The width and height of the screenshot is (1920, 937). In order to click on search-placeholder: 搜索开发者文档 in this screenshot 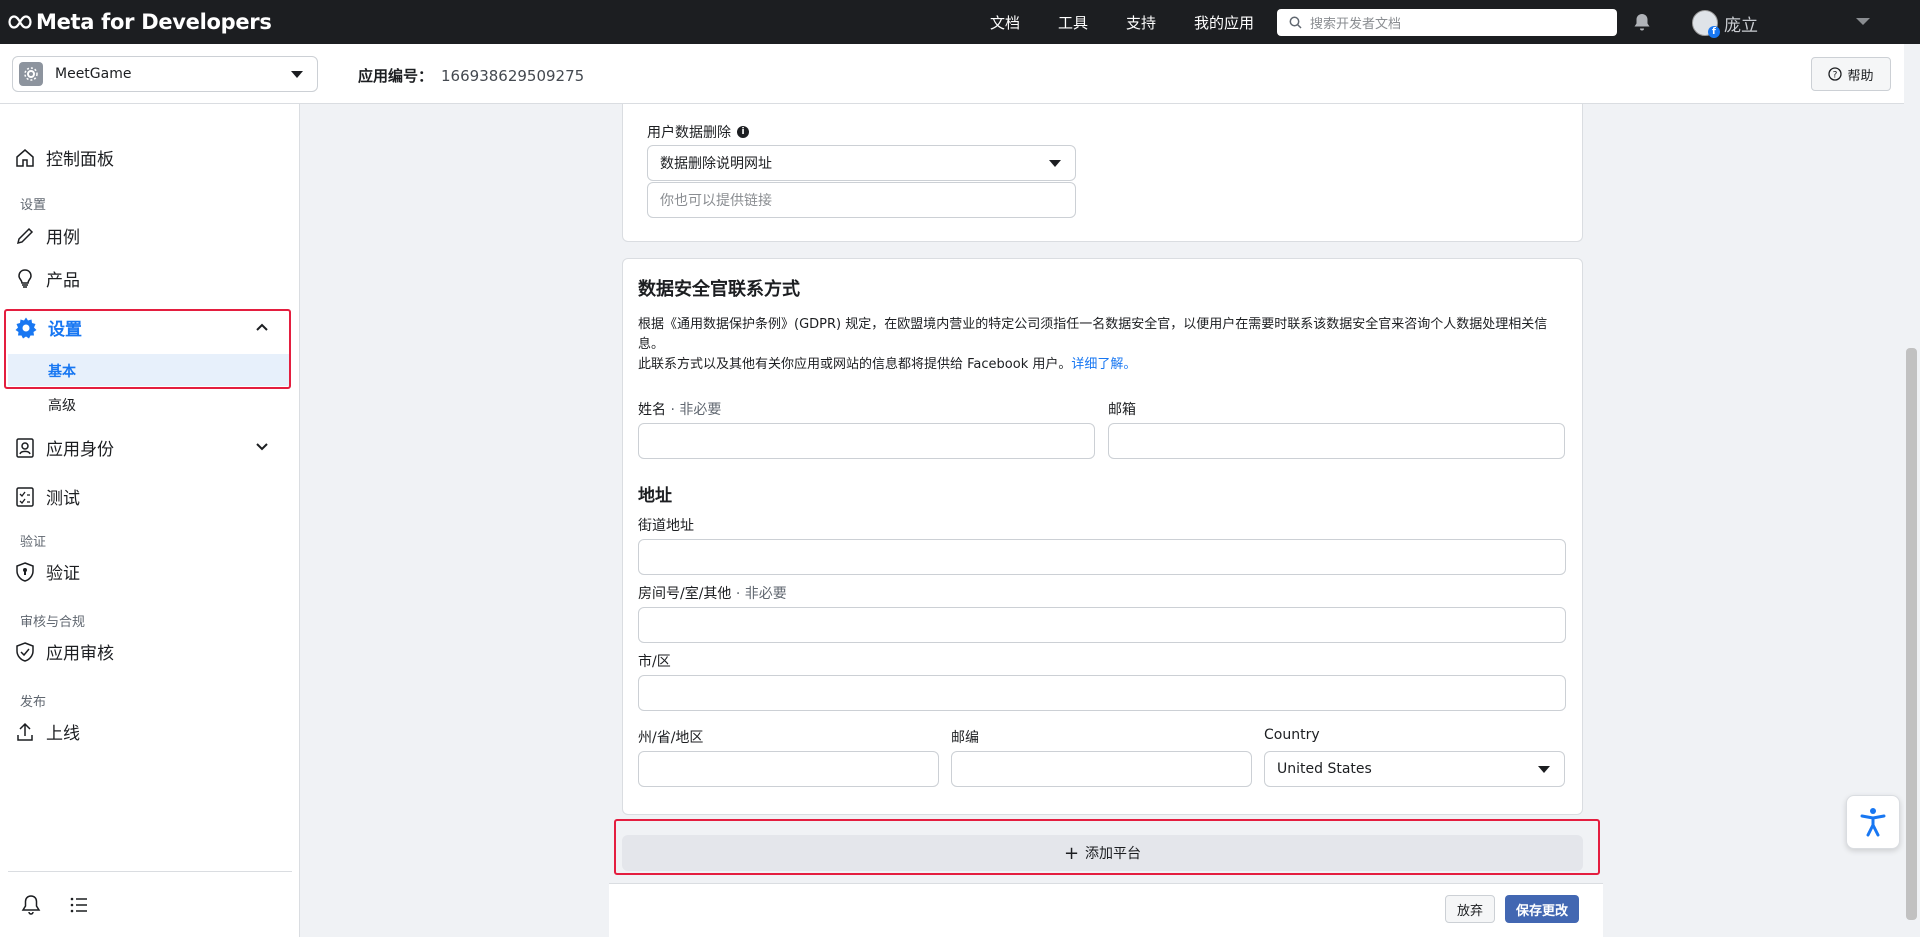, I will do `click(1356, 24)`.